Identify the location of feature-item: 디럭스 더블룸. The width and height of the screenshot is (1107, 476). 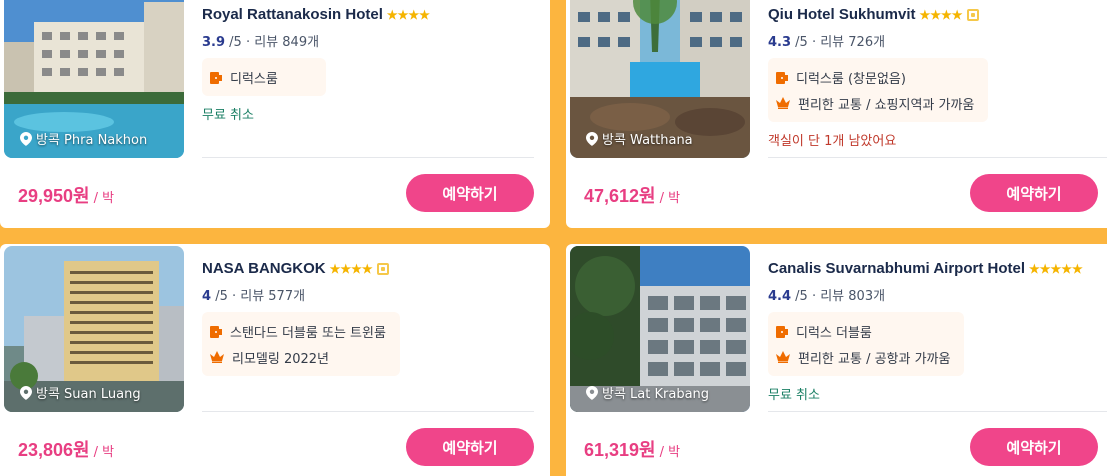
(863, 331).